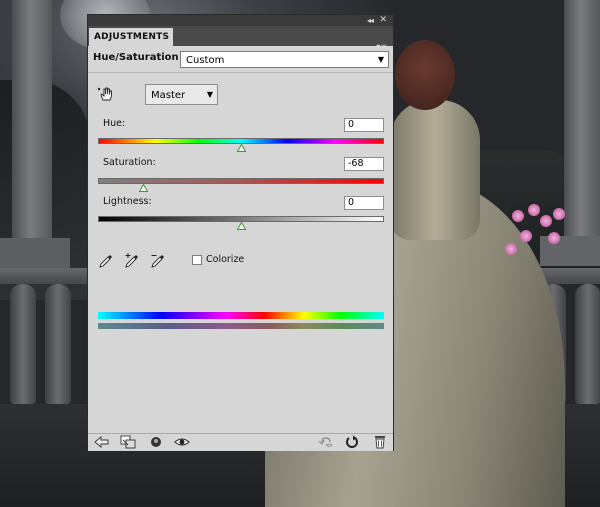 The height and width of the screenshot is (507, 600). I want to click on tab-adjustments: ADJUSTMENTS, so click(131, 37).